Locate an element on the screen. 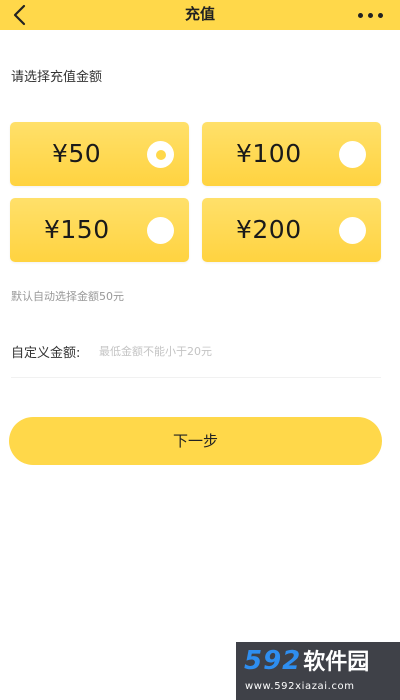 Image resolution: width=400 pixels, height=700 pixels. watermark-name: 软件园 is located at coordinates (336, 662).